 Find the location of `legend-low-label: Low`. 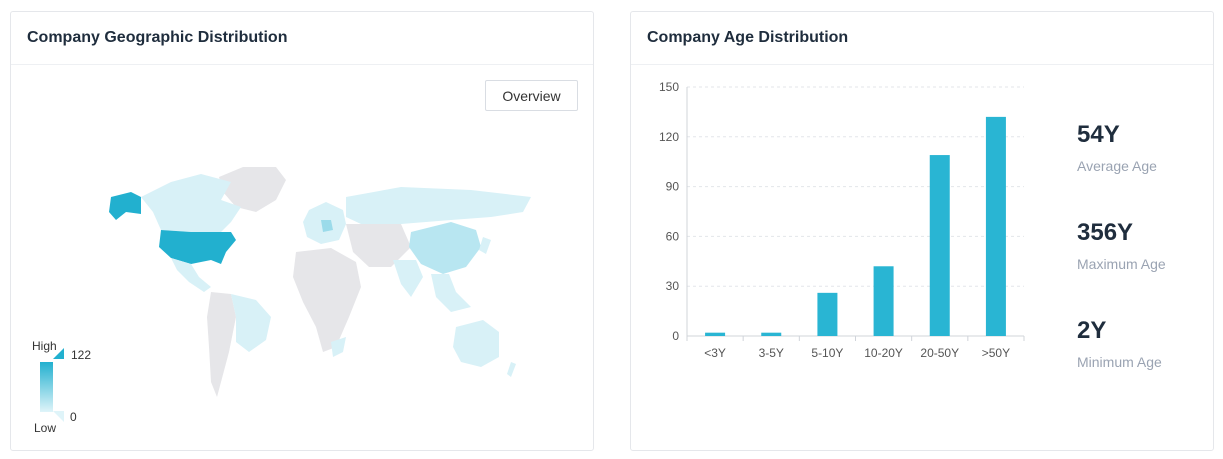

legend-low-label: Low is located at coordinates (45, 428).